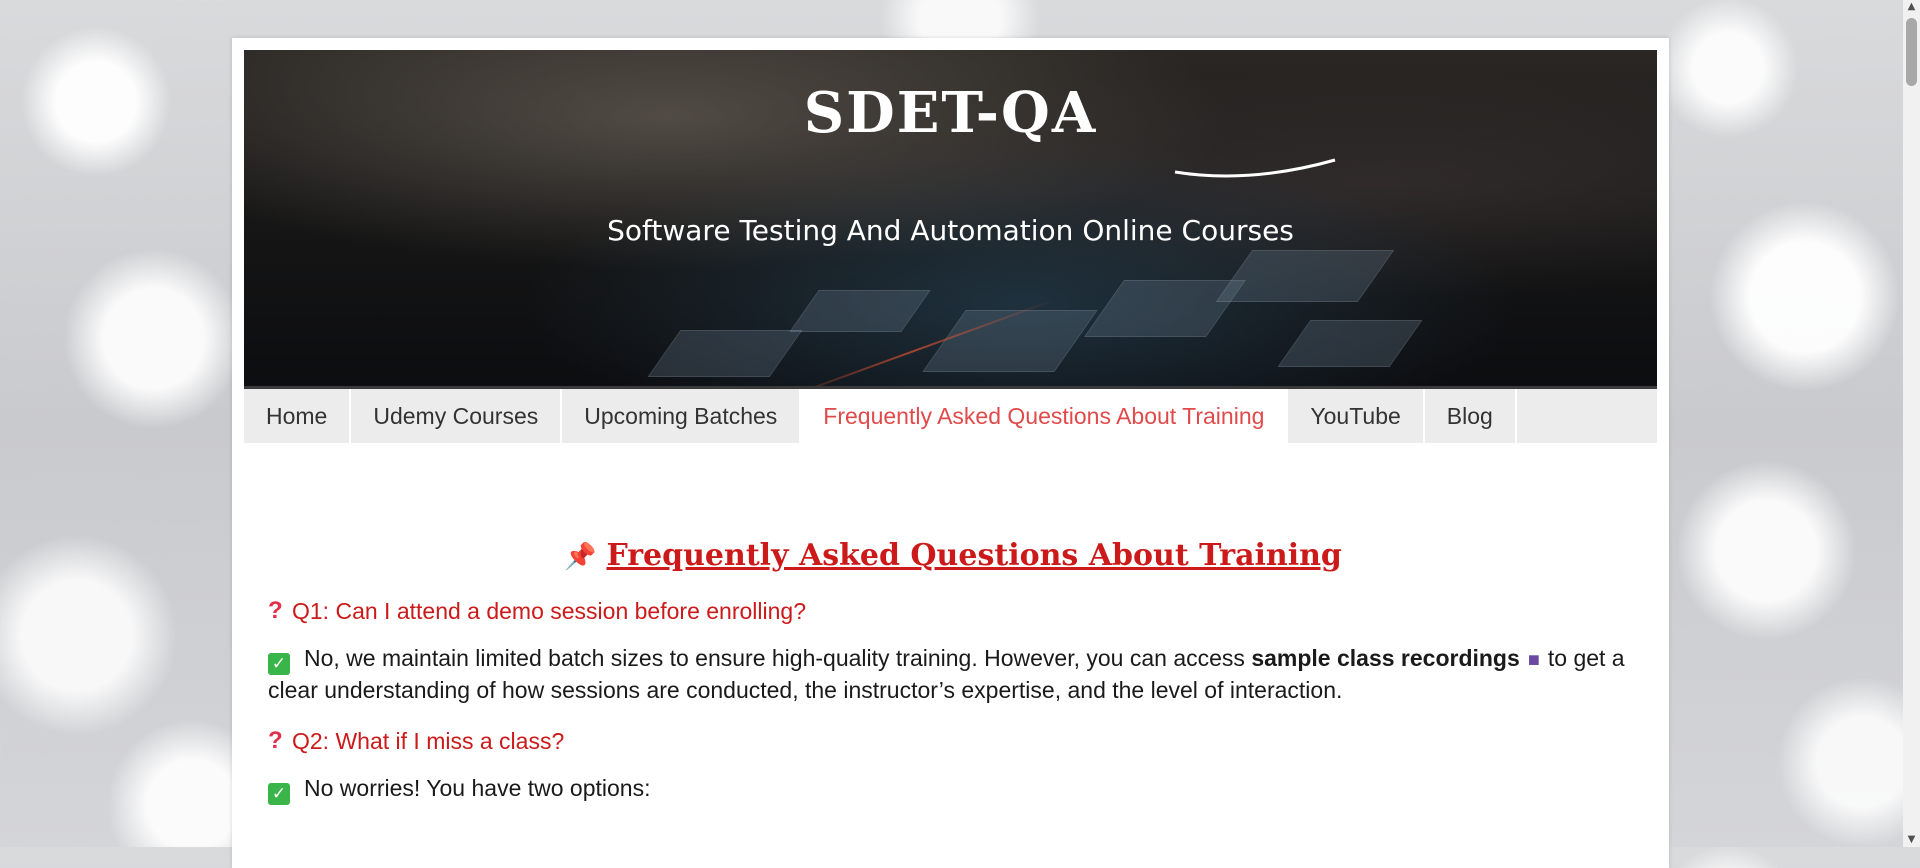 The height and width of the screenshot is (868, 1920). I want to click on site-title: SDET-QA, so click(950, 113).